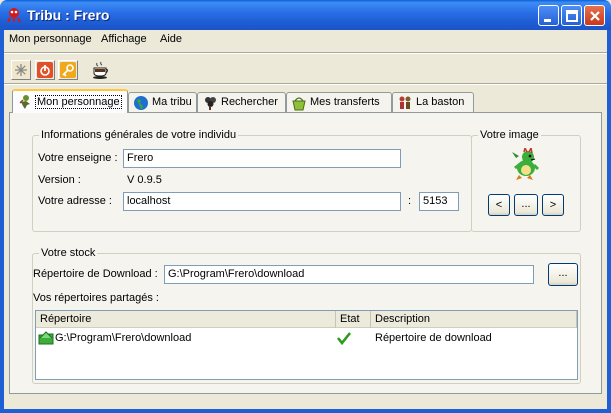 This screenshot has width=611, height=413. What do you see at coordinates (172, 102) in the screenshot?
I see `tab-label: Ma tribu` at bounding box center [172, 102].